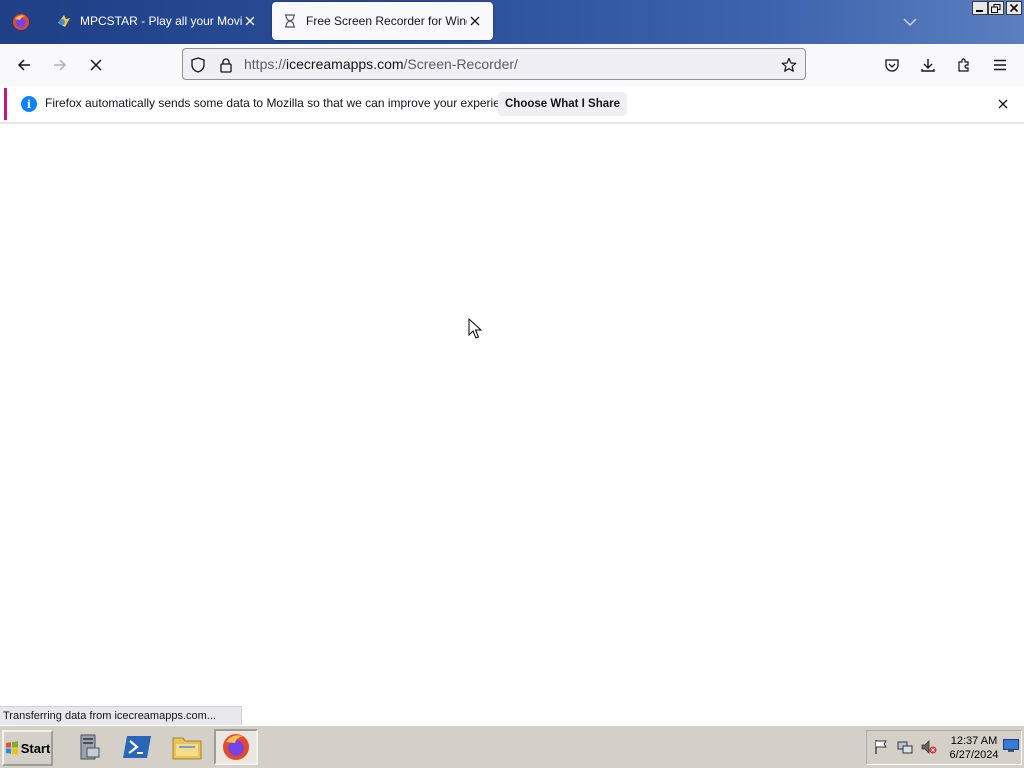  Describe the element at coordinates (198, 65) in the screenshot. I see `tracking-protection-shield-icon` at that location.